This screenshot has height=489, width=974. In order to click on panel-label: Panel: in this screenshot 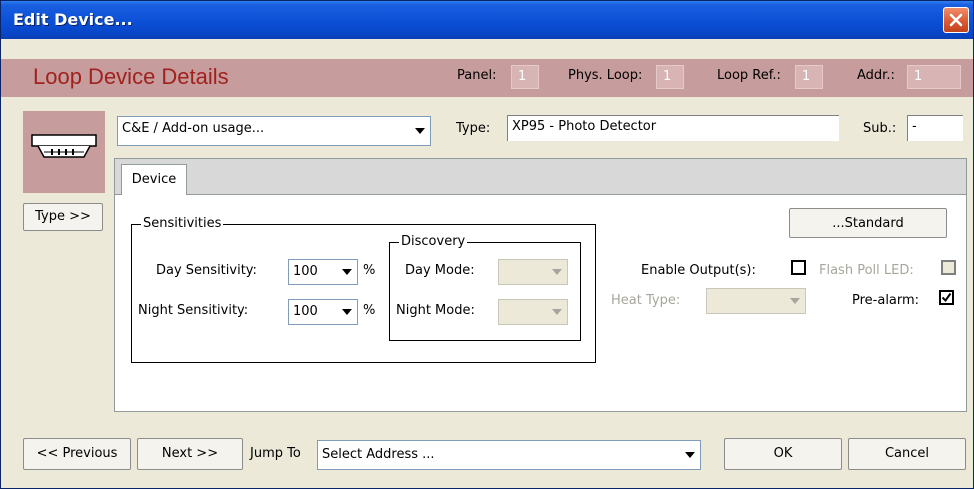, I will do `click(477, 75)`.